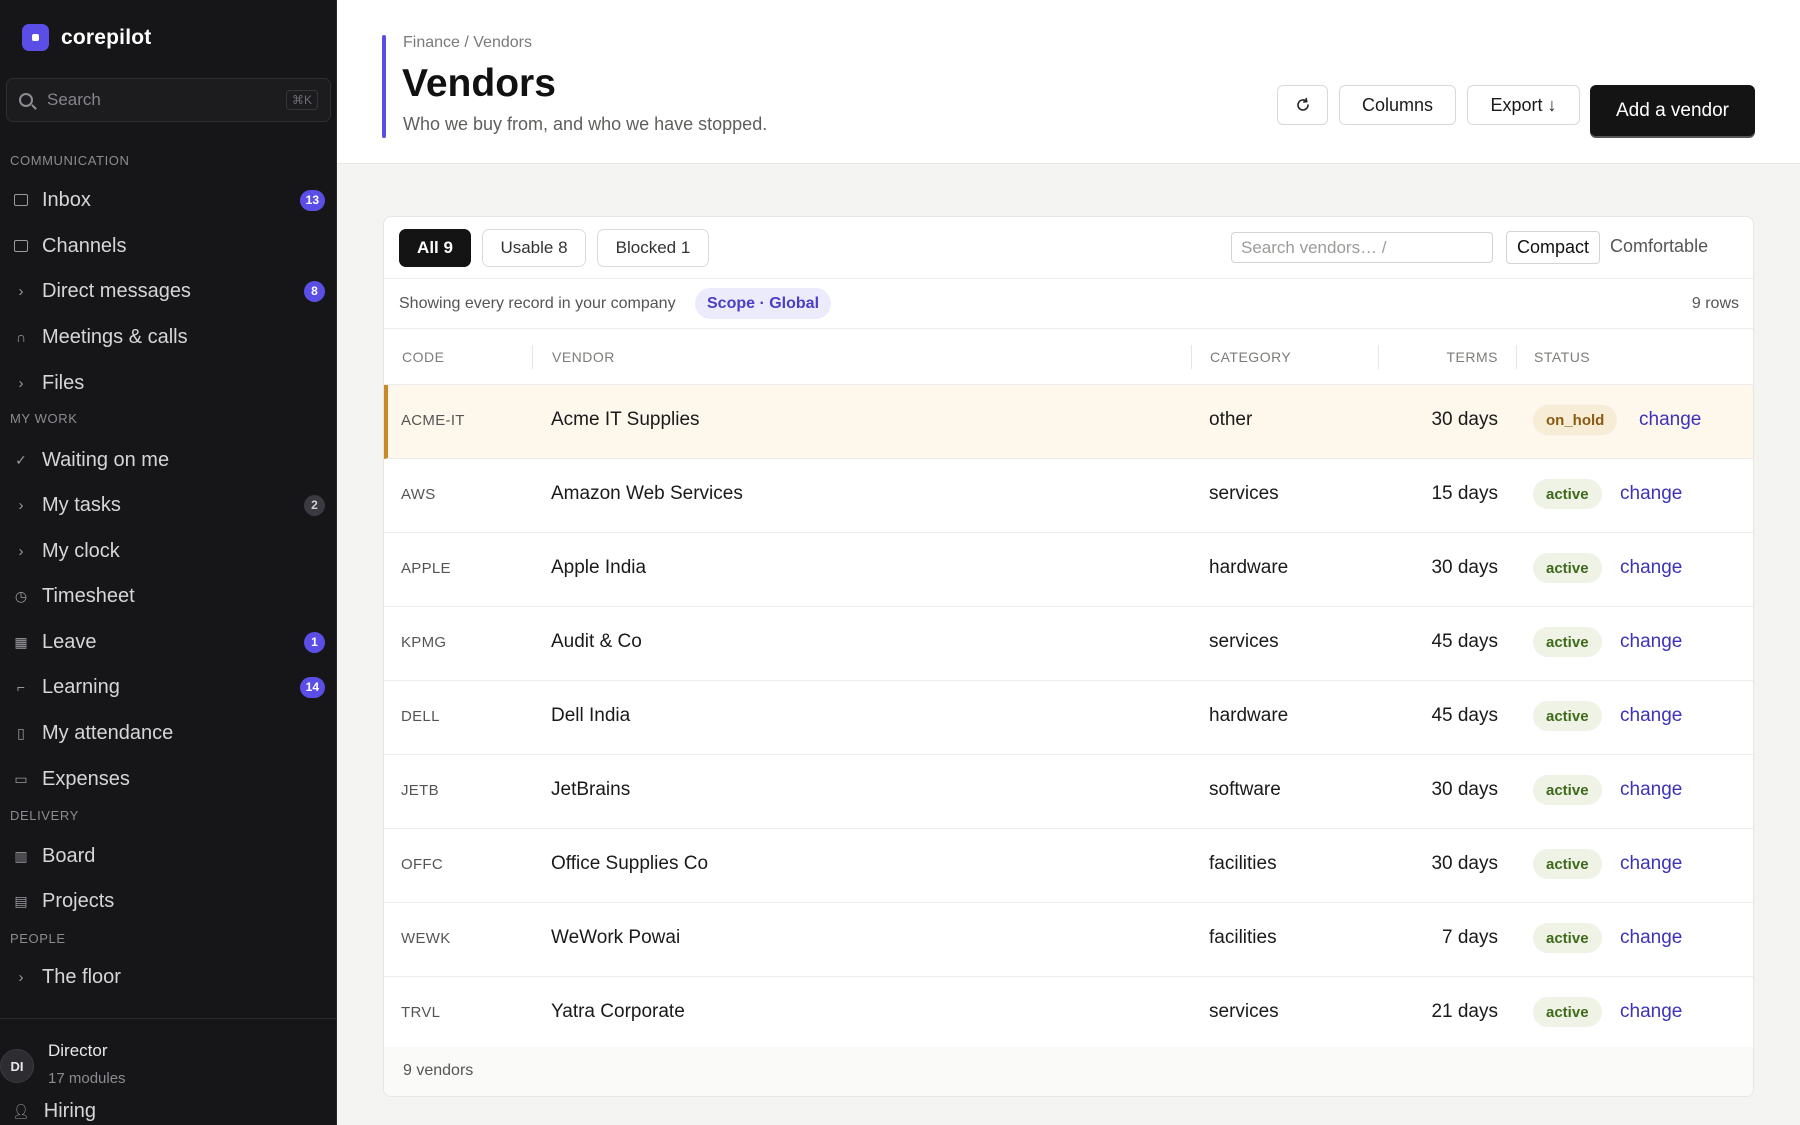  I want to click on person-plus-icon: 👤︎, so click(21, 1111).